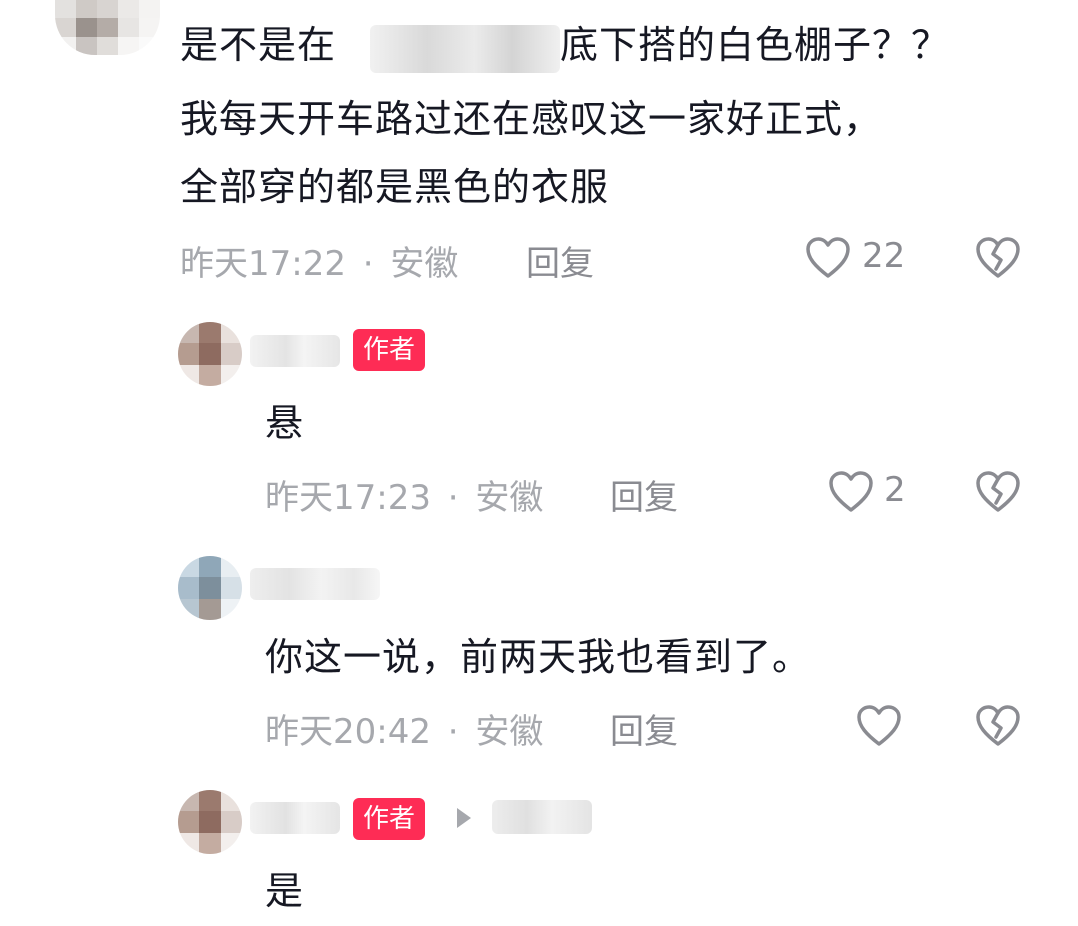 The width and height of the screenshot is (1078, 926). What do you see at coordinates (531, 119) in the screenshot?
I see `comment-text-line: 我每天开车路过还在感叹这一家好正式，` at bounding box center [531, 119].